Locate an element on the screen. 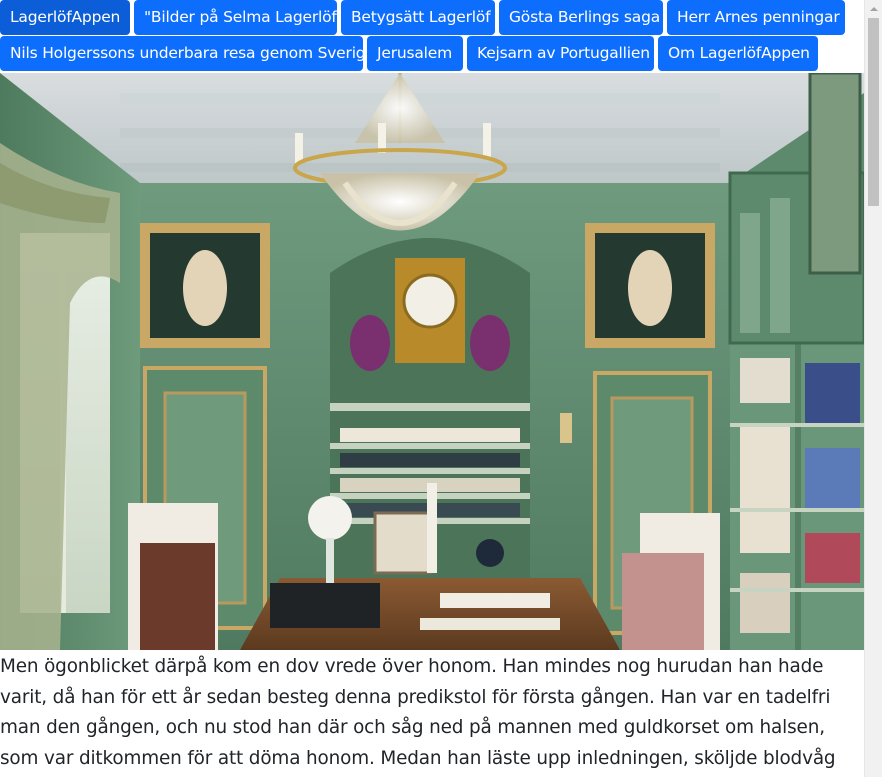 The width and height of the screenshot is (882, 777). scroll-thumb is located at coordinates (873, 112).